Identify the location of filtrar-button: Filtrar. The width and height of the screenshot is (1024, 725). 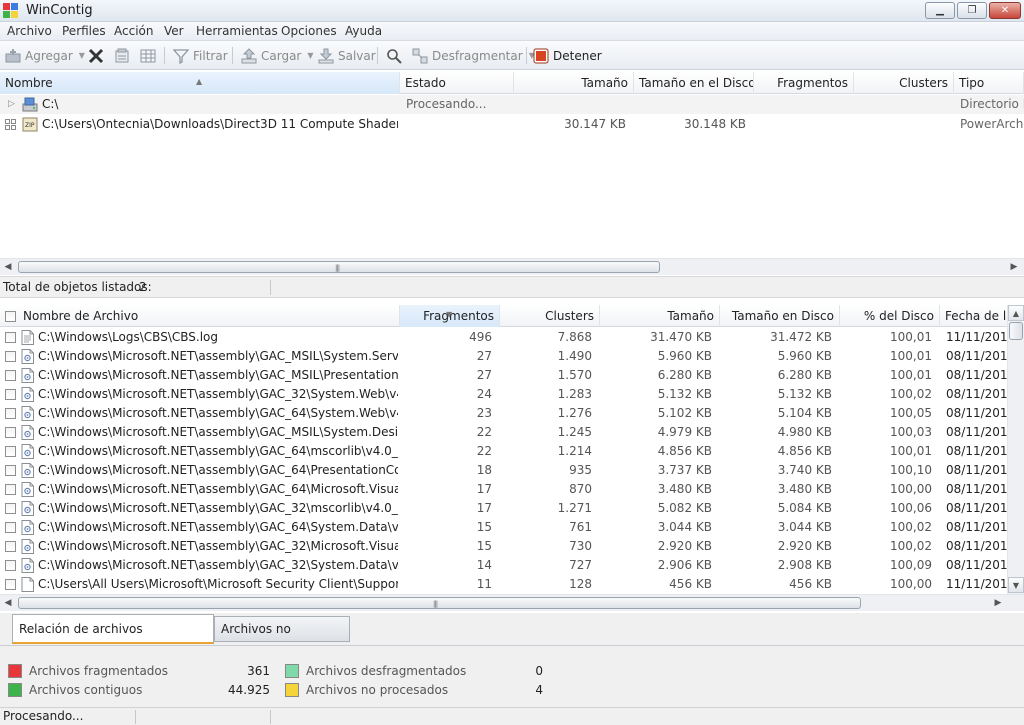
(200, 55).